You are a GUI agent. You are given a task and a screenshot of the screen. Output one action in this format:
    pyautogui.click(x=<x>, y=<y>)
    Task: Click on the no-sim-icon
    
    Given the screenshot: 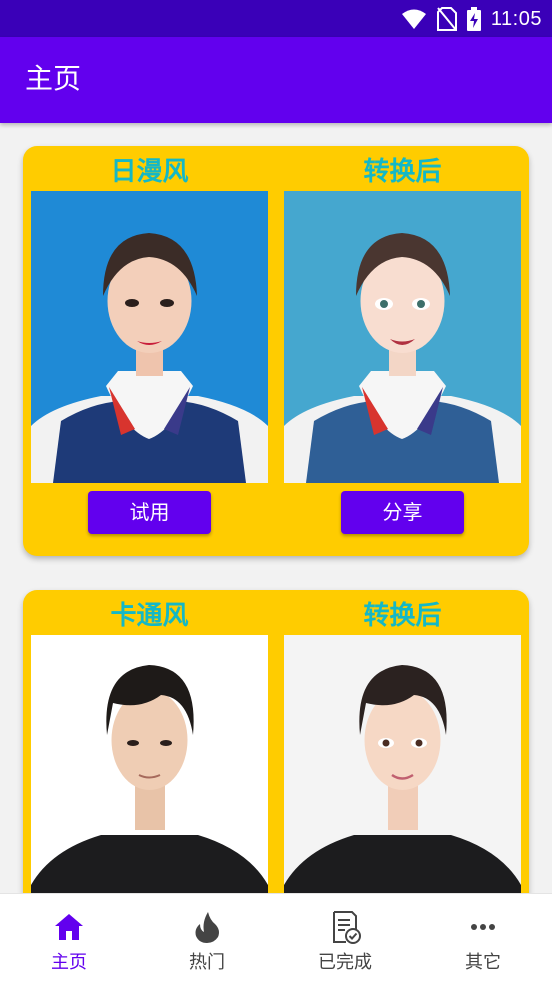 What is the action you would take?
    pyautogui.click(x=446, y=19)
    